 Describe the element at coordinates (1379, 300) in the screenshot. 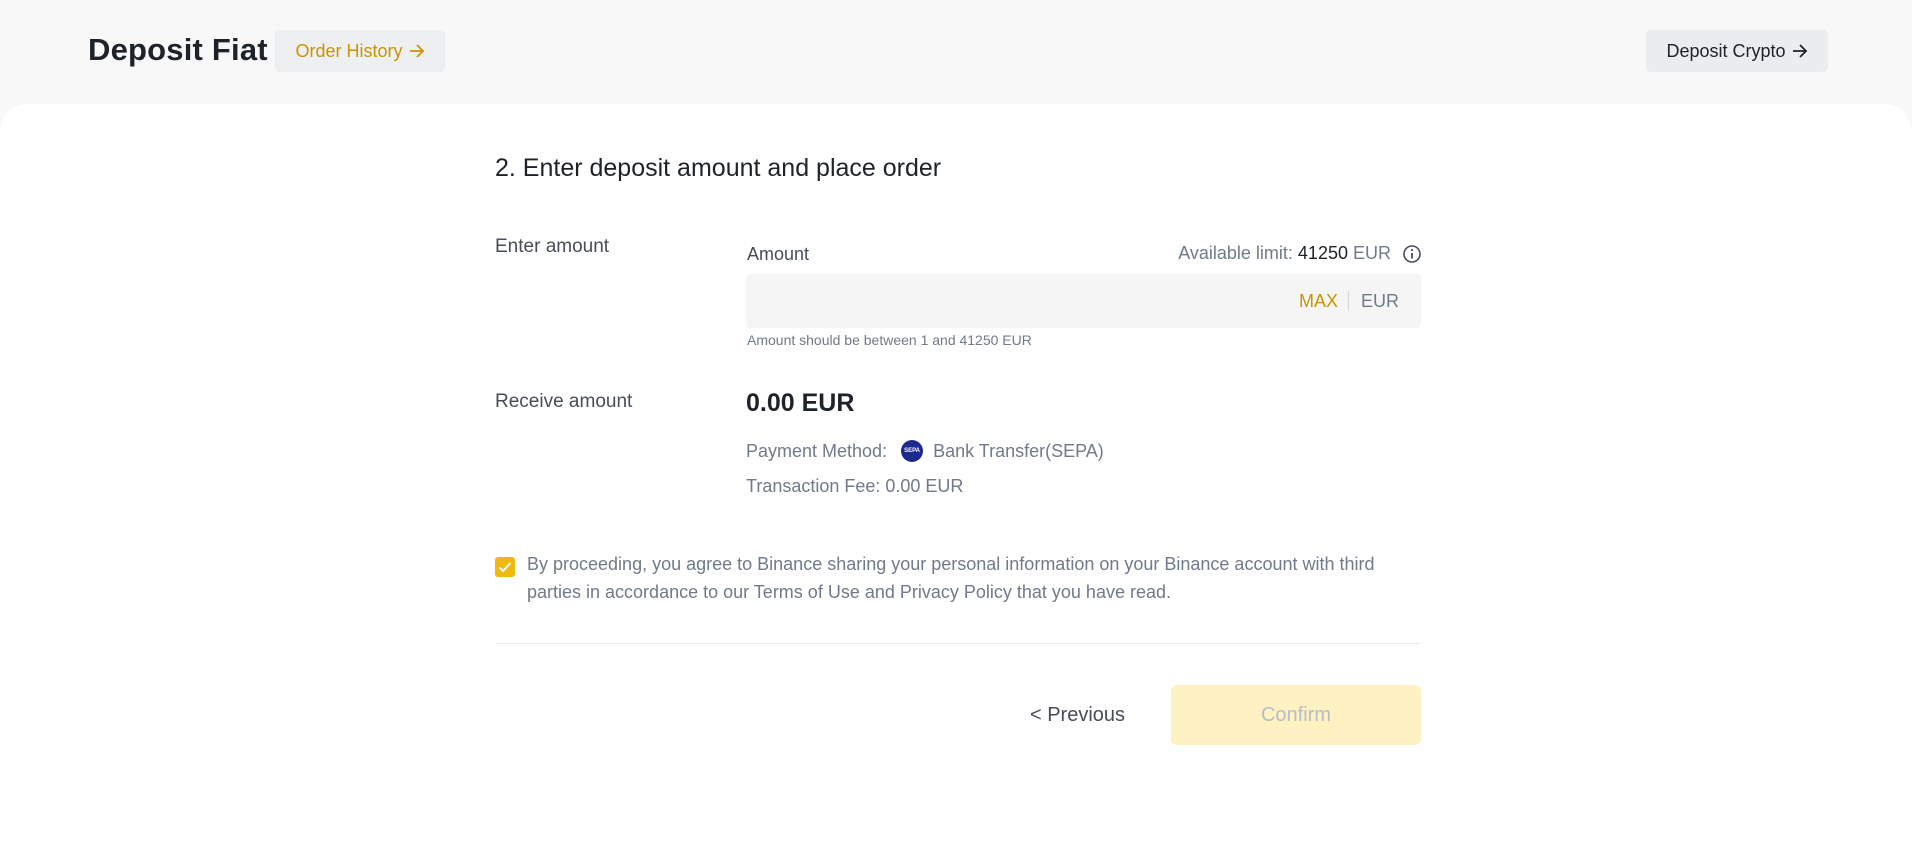

I see `currency-unit: EUR` at that location.